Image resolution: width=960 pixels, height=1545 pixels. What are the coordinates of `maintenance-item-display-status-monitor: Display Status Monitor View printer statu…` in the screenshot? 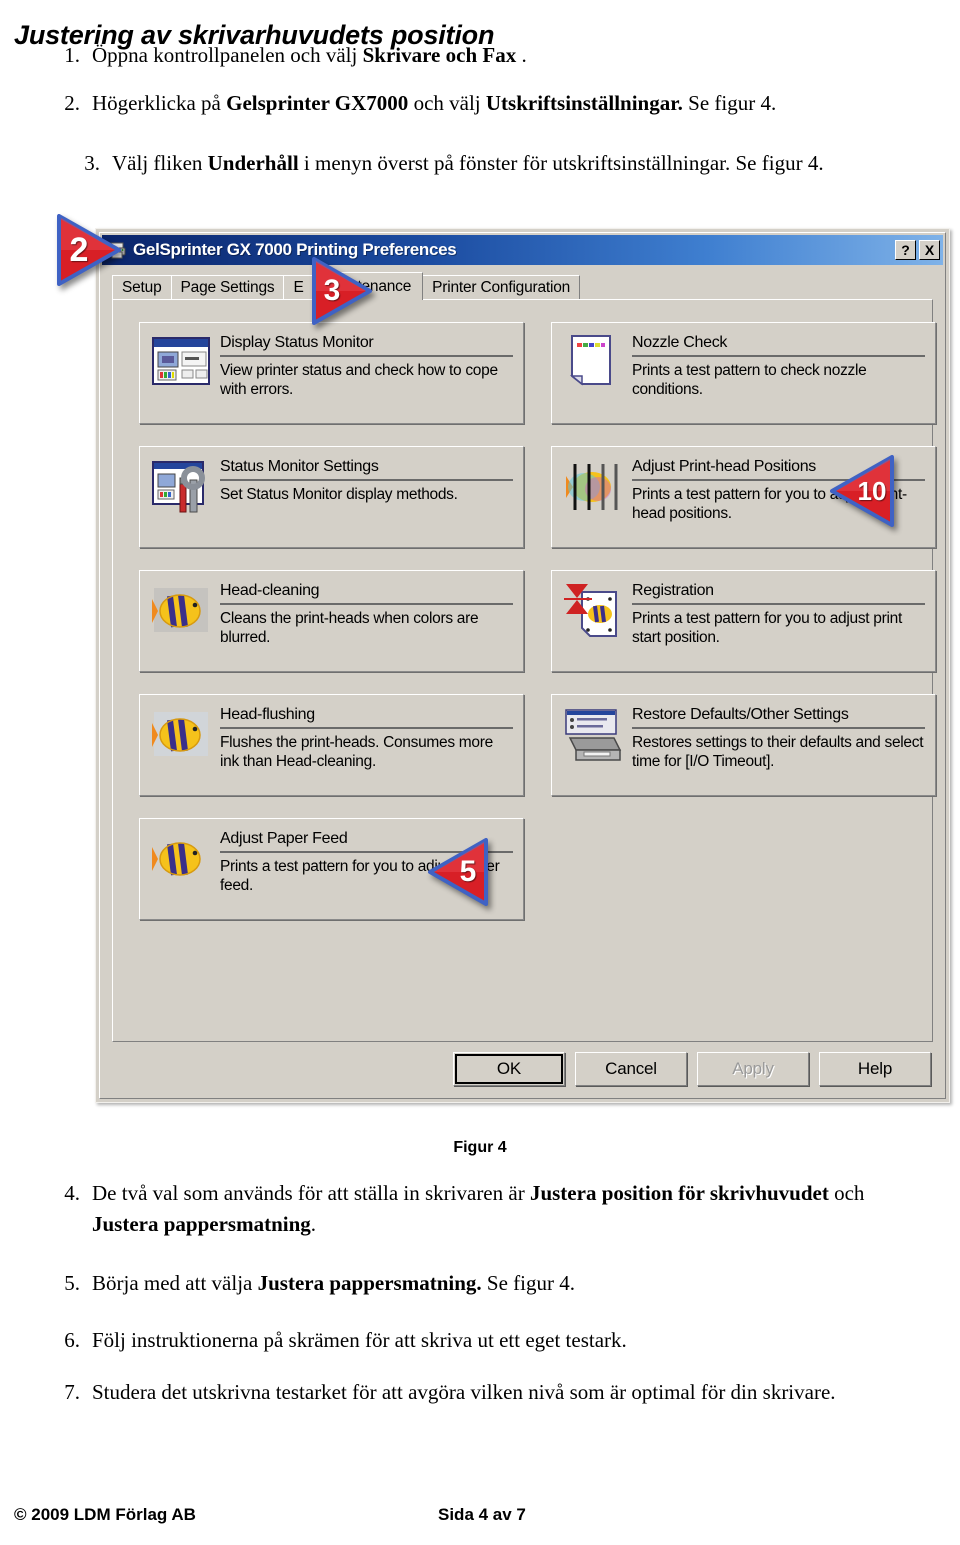 It's located at (331, 373).